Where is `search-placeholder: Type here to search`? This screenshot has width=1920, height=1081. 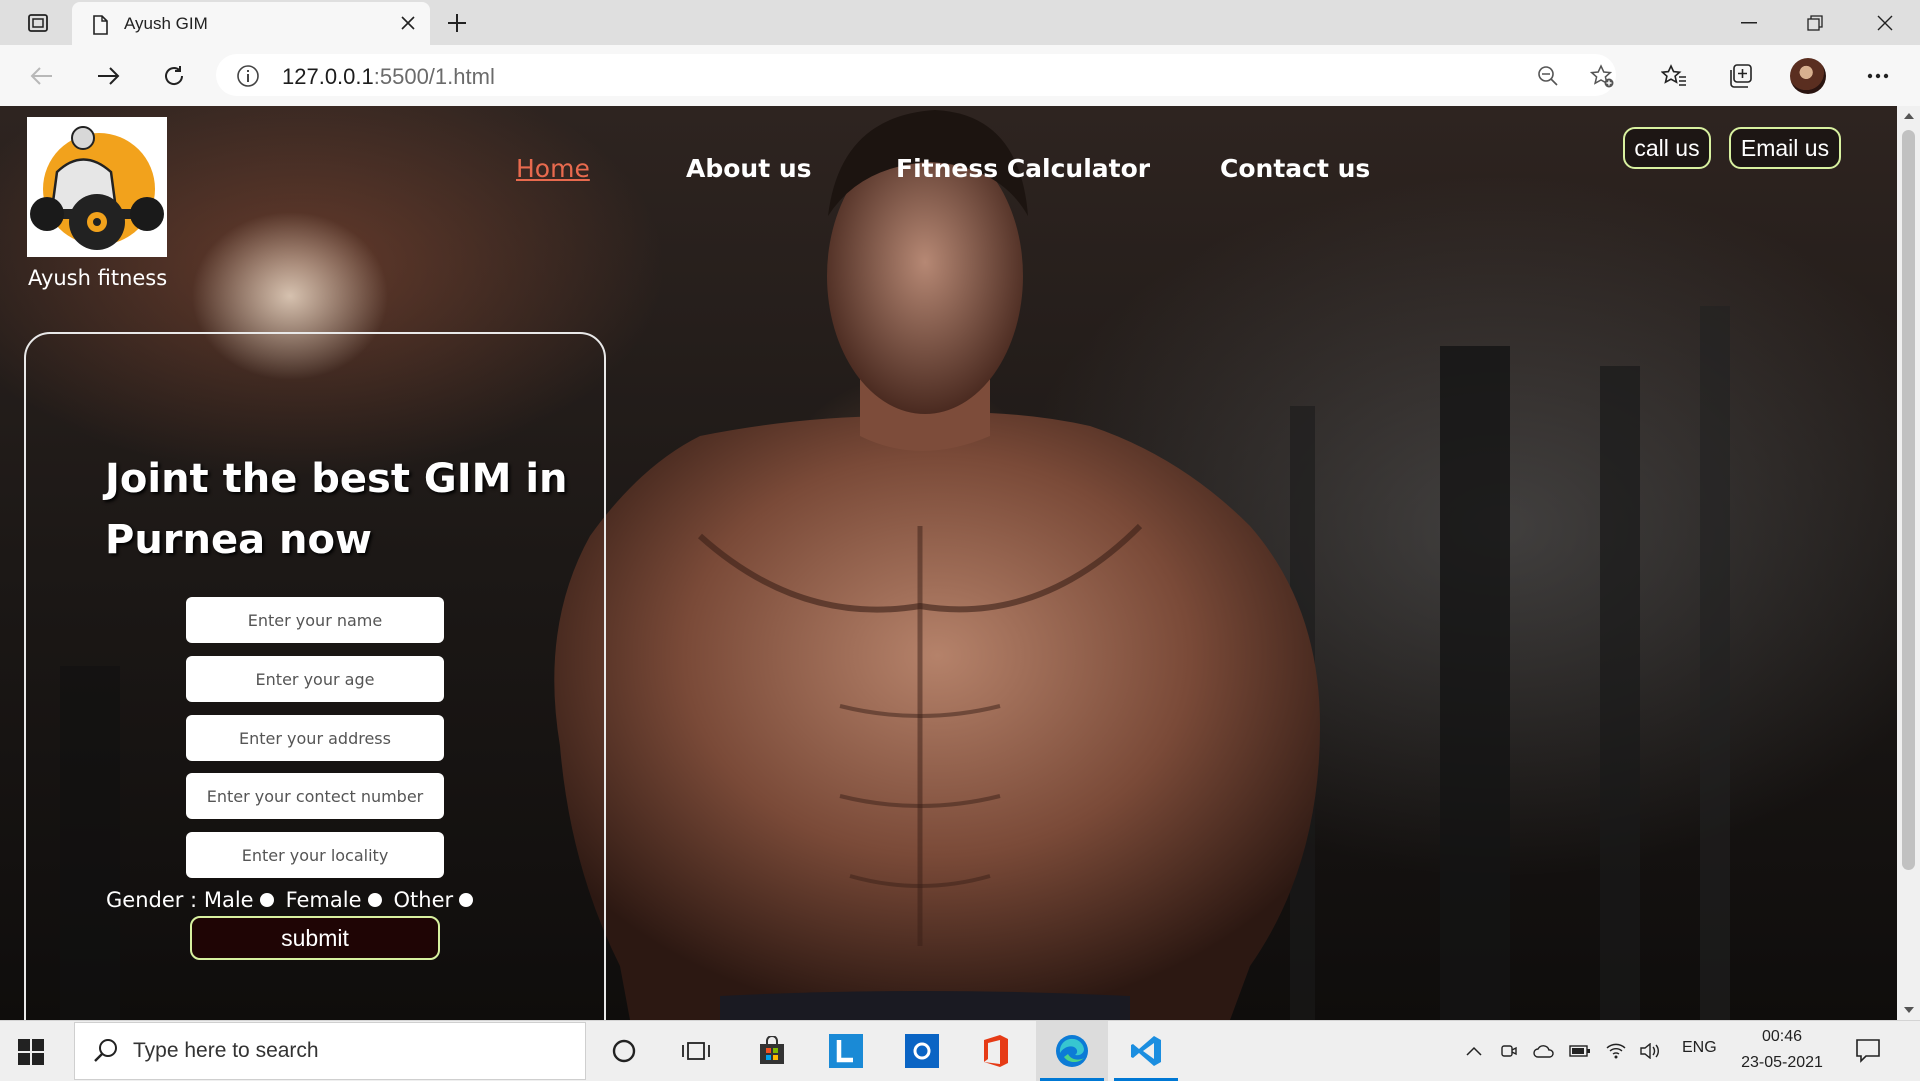 search-placeholder: Type here to search is located at coordinates (226, 1050).